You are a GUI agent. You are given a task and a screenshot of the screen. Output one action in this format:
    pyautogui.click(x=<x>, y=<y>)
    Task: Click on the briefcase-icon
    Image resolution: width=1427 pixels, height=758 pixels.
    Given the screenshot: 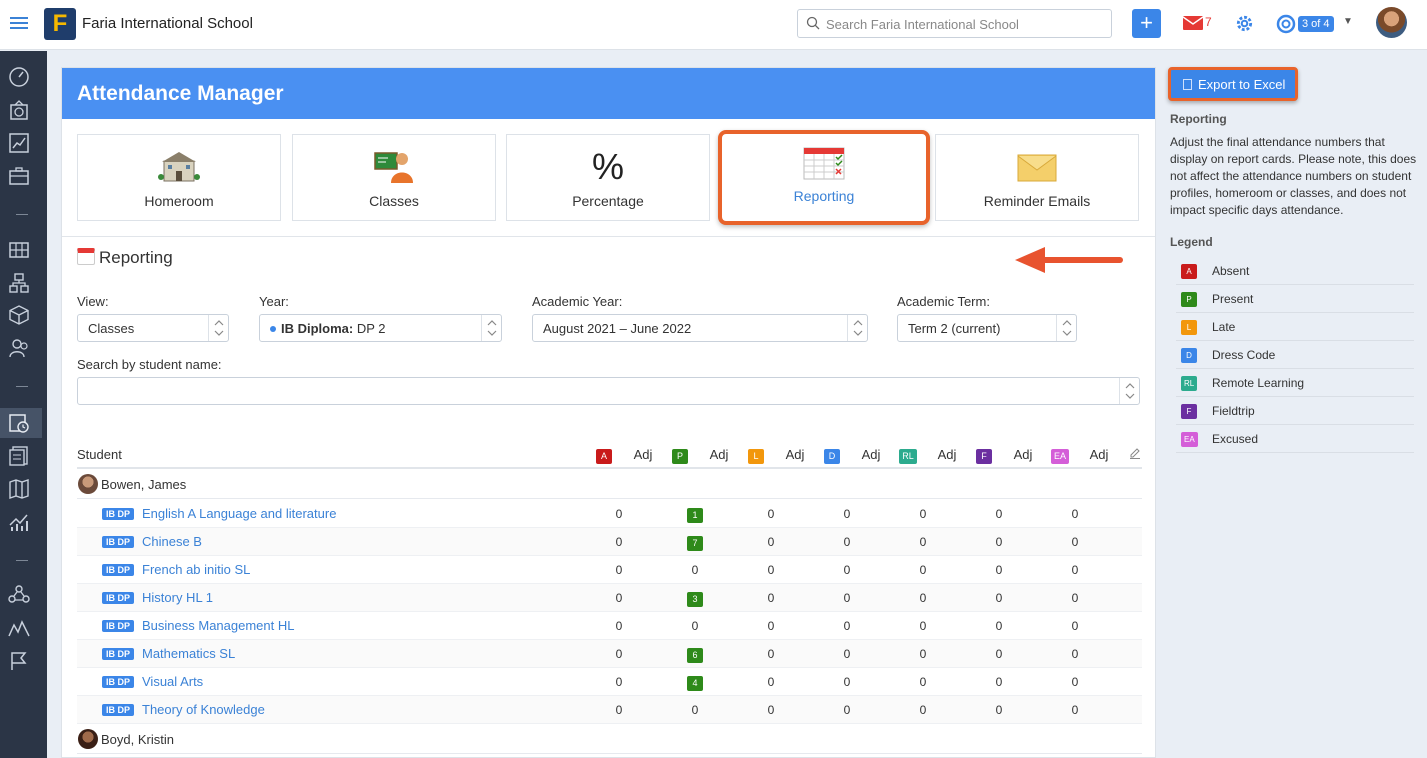 What is the action you would take?
    pyautogui.click(x=19, y=176)
    